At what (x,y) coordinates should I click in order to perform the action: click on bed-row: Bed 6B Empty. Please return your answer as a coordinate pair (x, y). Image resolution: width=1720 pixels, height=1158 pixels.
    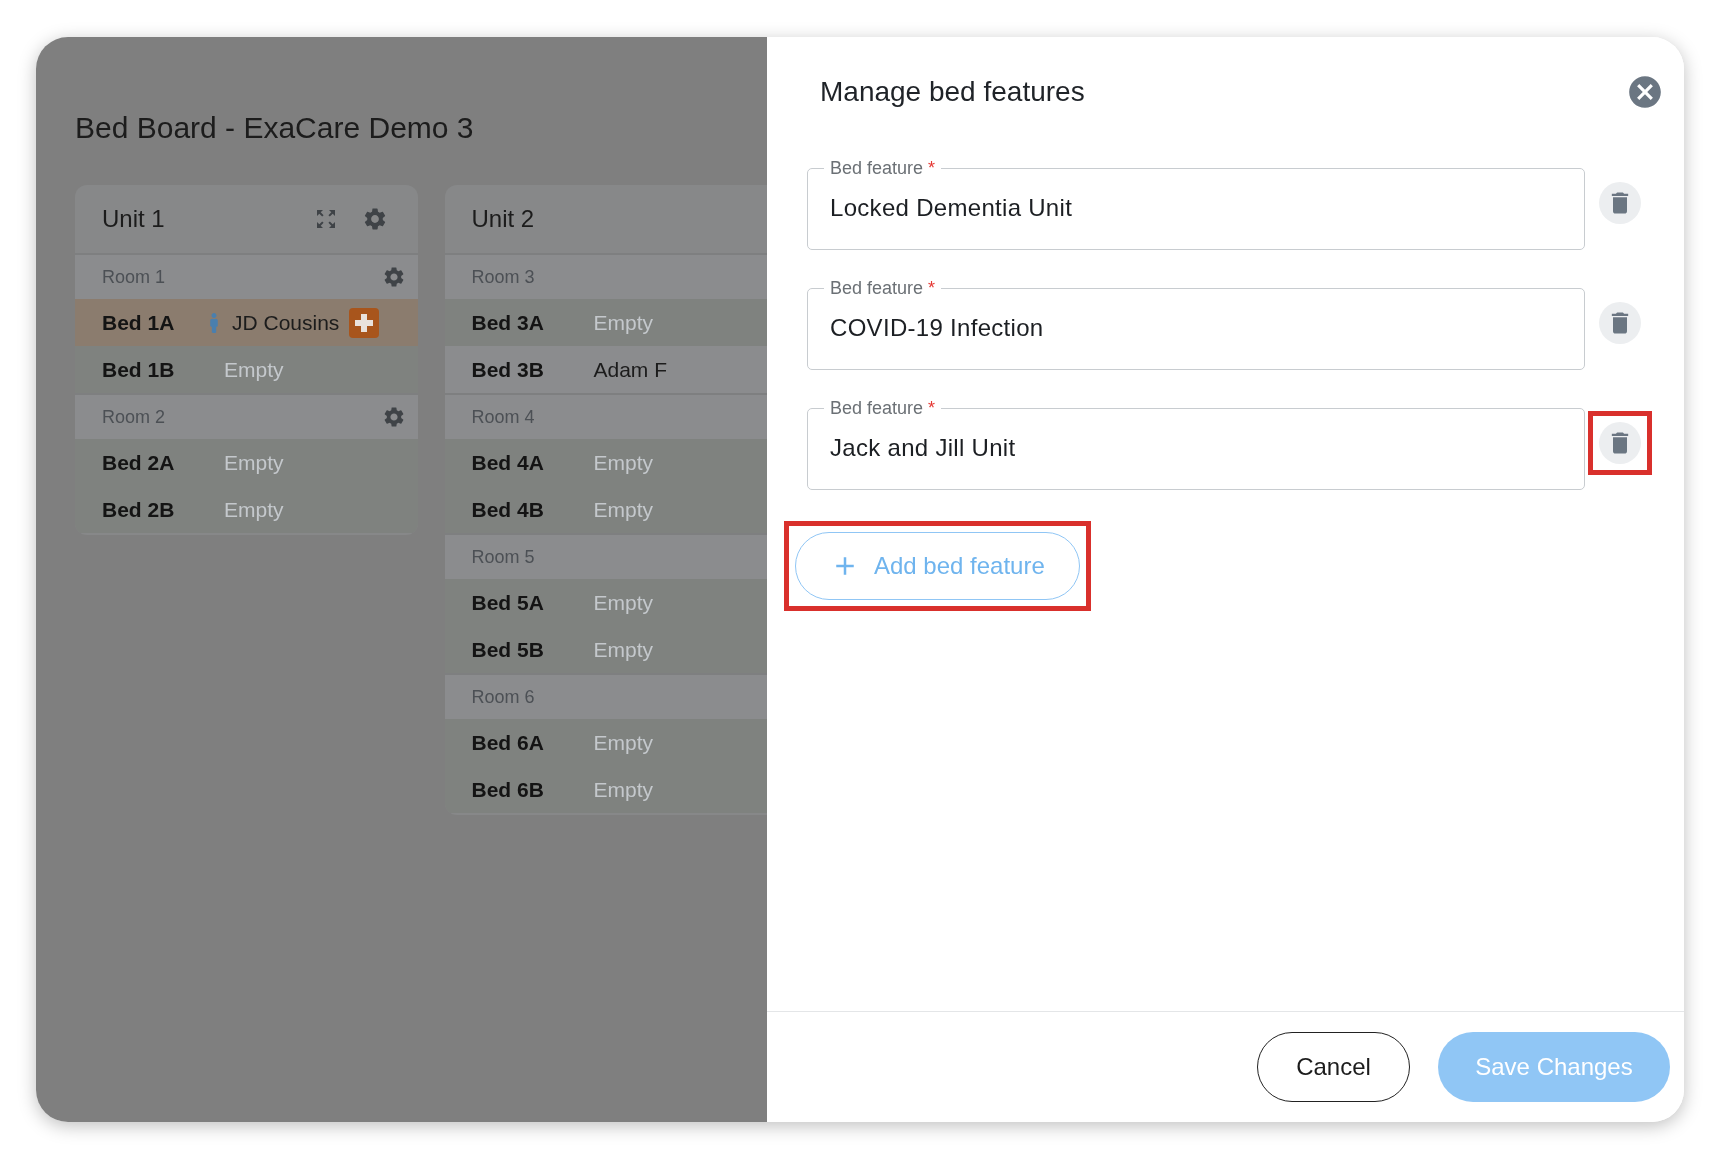
    Looking at the image, I should click on (605, 789).